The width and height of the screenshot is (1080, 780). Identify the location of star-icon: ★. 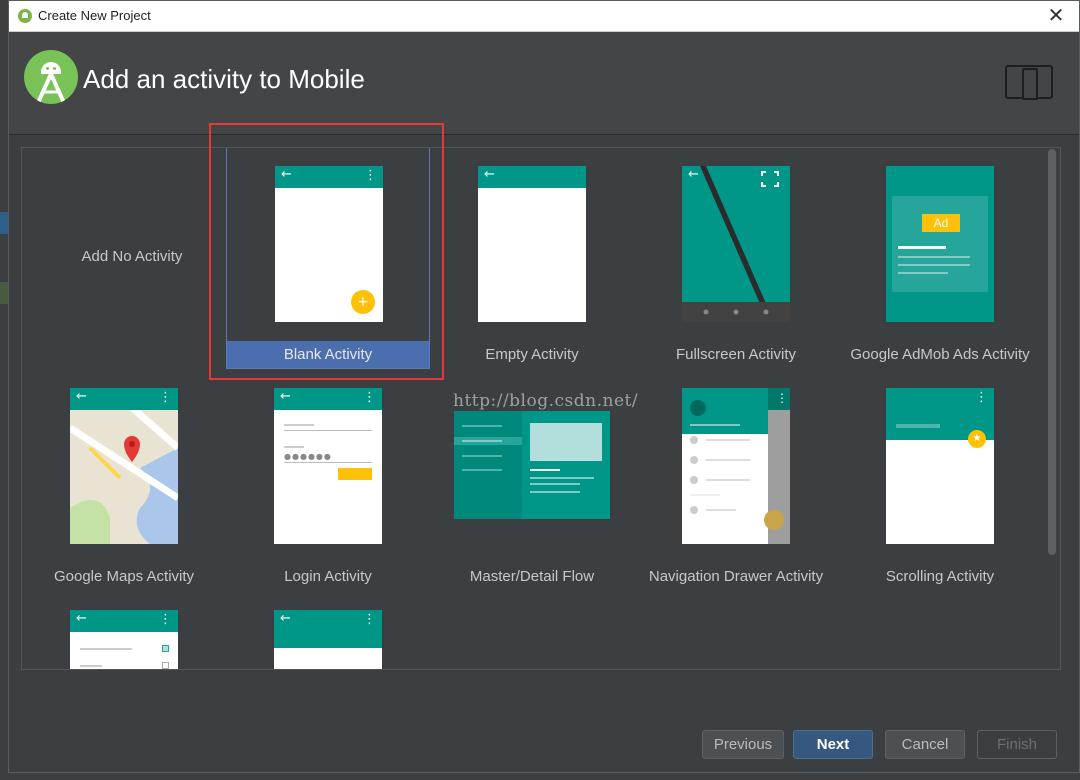
(977, 439).